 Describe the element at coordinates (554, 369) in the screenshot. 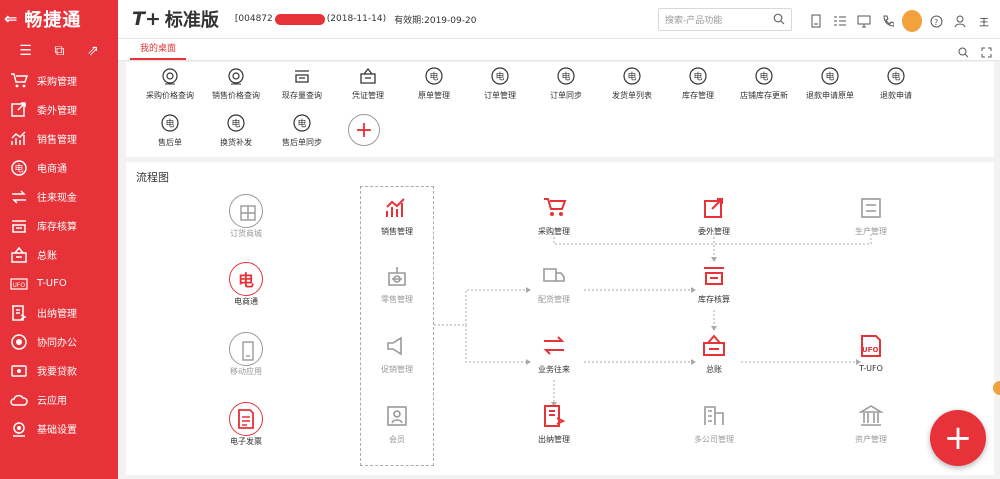

I see `flow-node-label: 业务往来` at that location.